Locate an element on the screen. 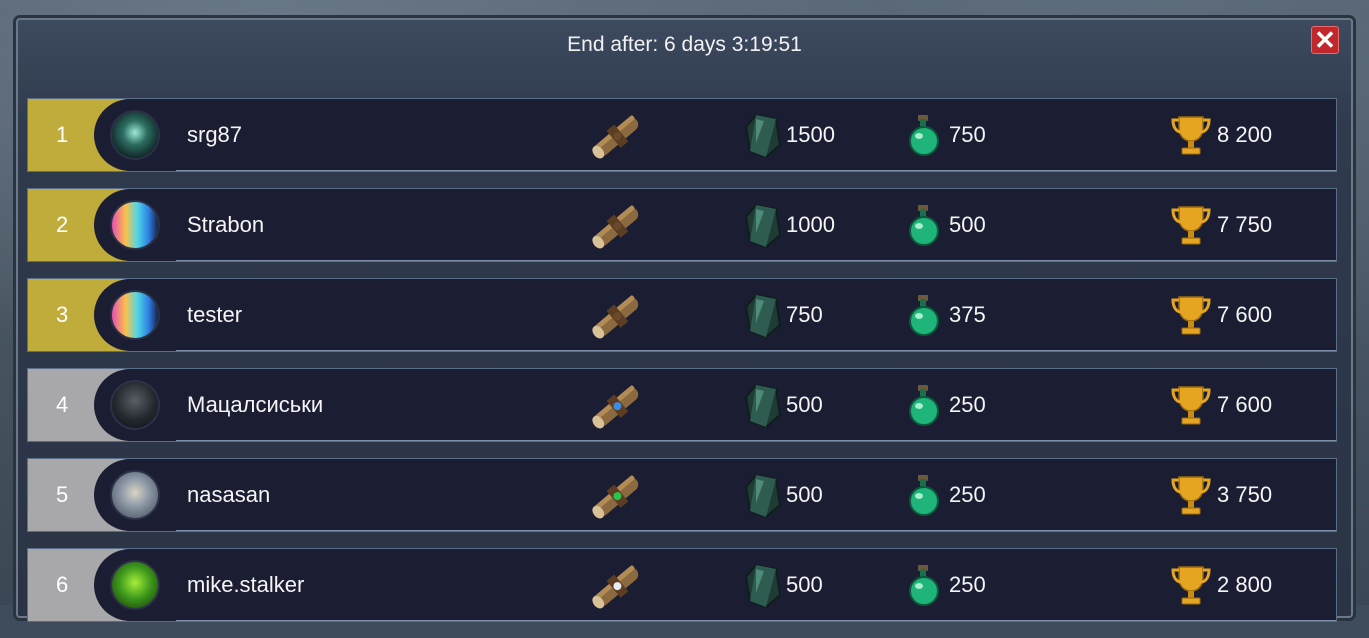 Image resolution: width=1369 pixels, height=638 pixels. trophy-count: 8 200 is located at coordinates (1245, 134).